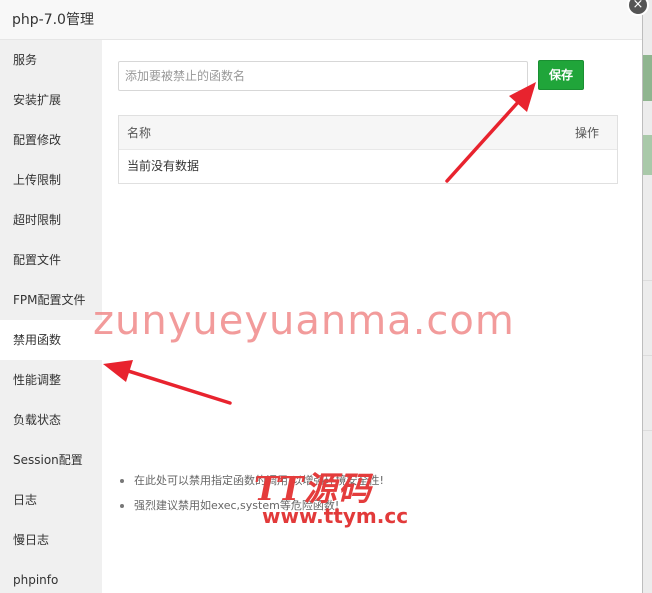 This screenshot has height=593, width=652. What do you see at coordinates (51, 260) in the screenshot?
I see `sidebar-item-config-file: 配置文件` at bounding box center [51, 260].